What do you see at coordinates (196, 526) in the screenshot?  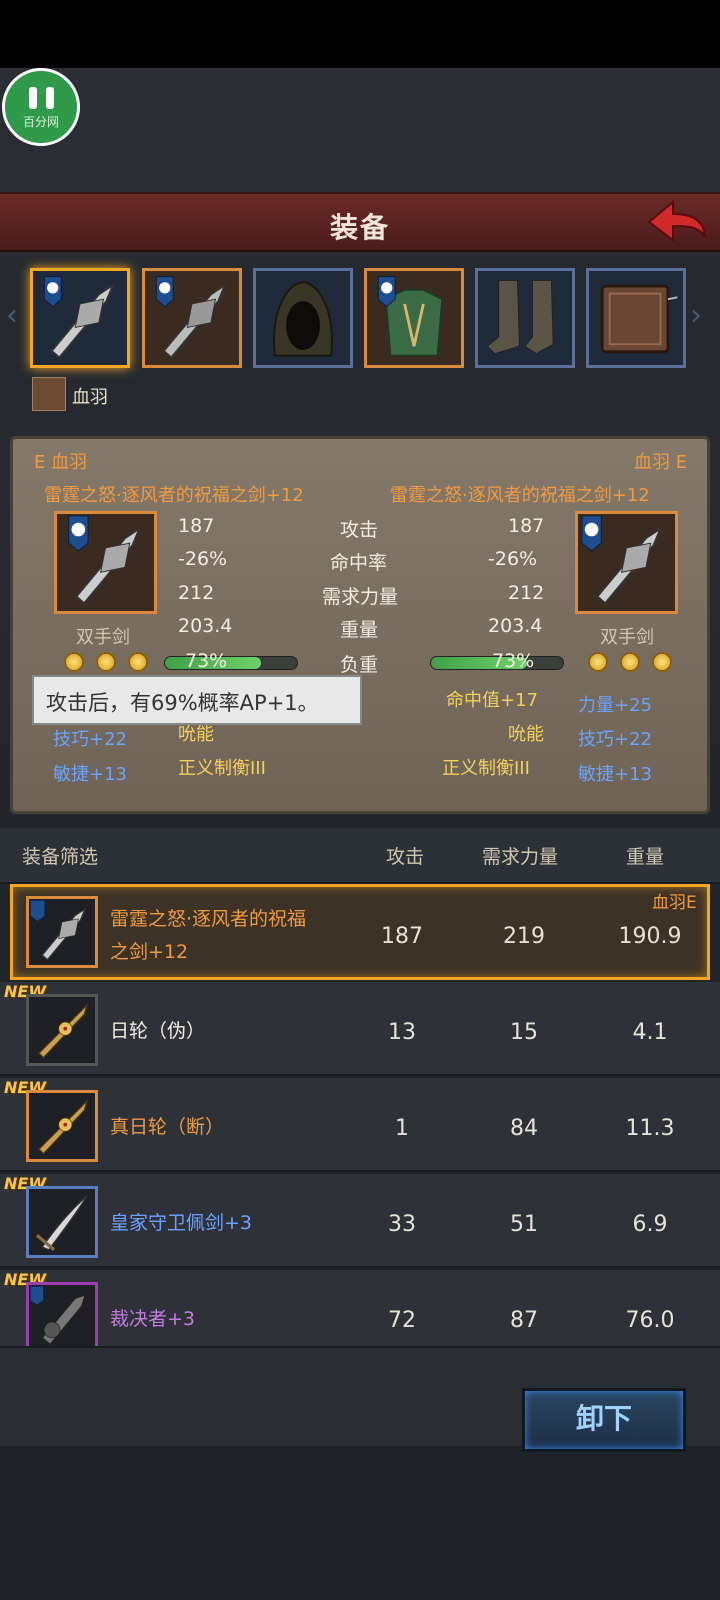 I see `stat-left-value: 187` at bounding box center [196, 526].